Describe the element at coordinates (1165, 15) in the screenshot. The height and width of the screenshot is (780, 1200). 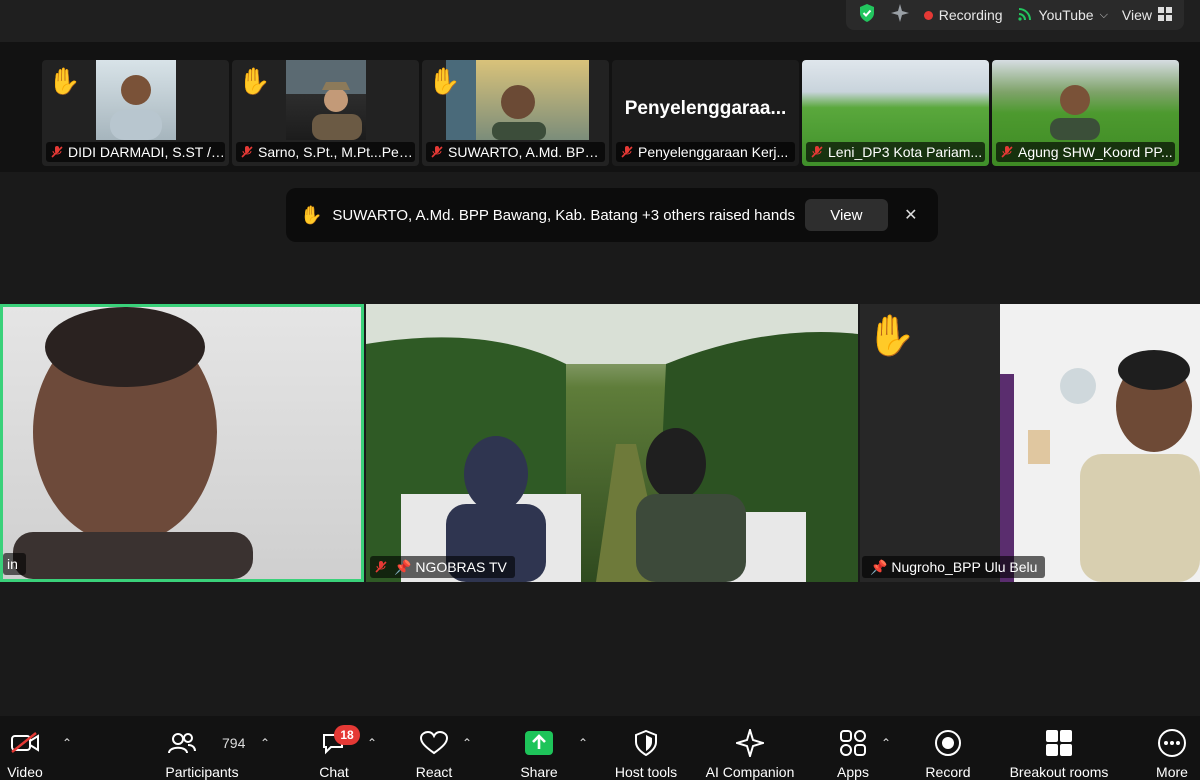
I see `grid-view-icon` at that location.